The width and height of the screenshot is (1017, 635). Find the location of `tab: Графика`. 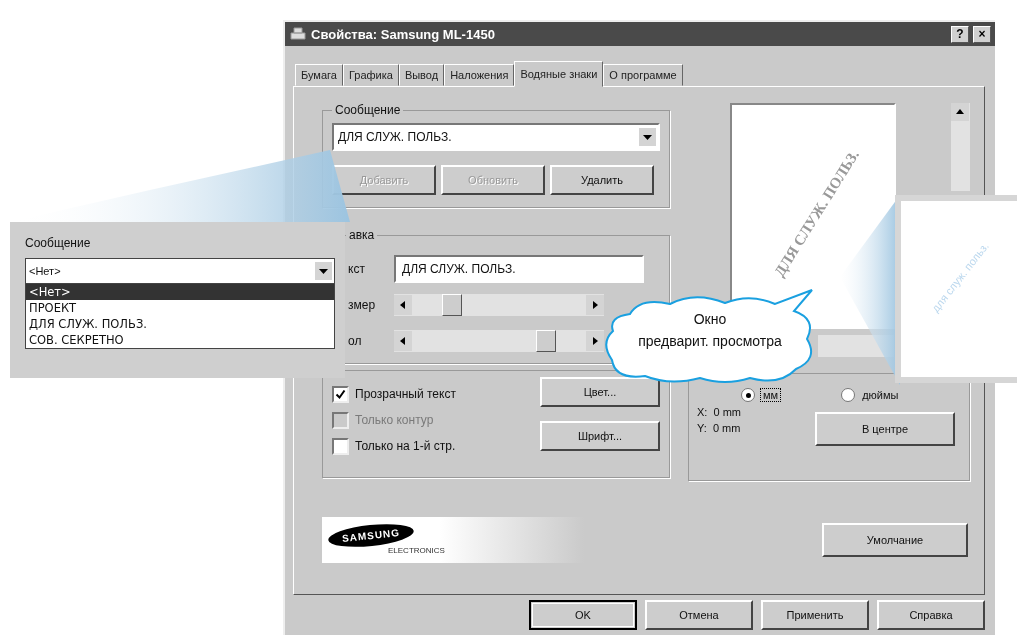

tab: Графика is located at coordinates (370, 75).